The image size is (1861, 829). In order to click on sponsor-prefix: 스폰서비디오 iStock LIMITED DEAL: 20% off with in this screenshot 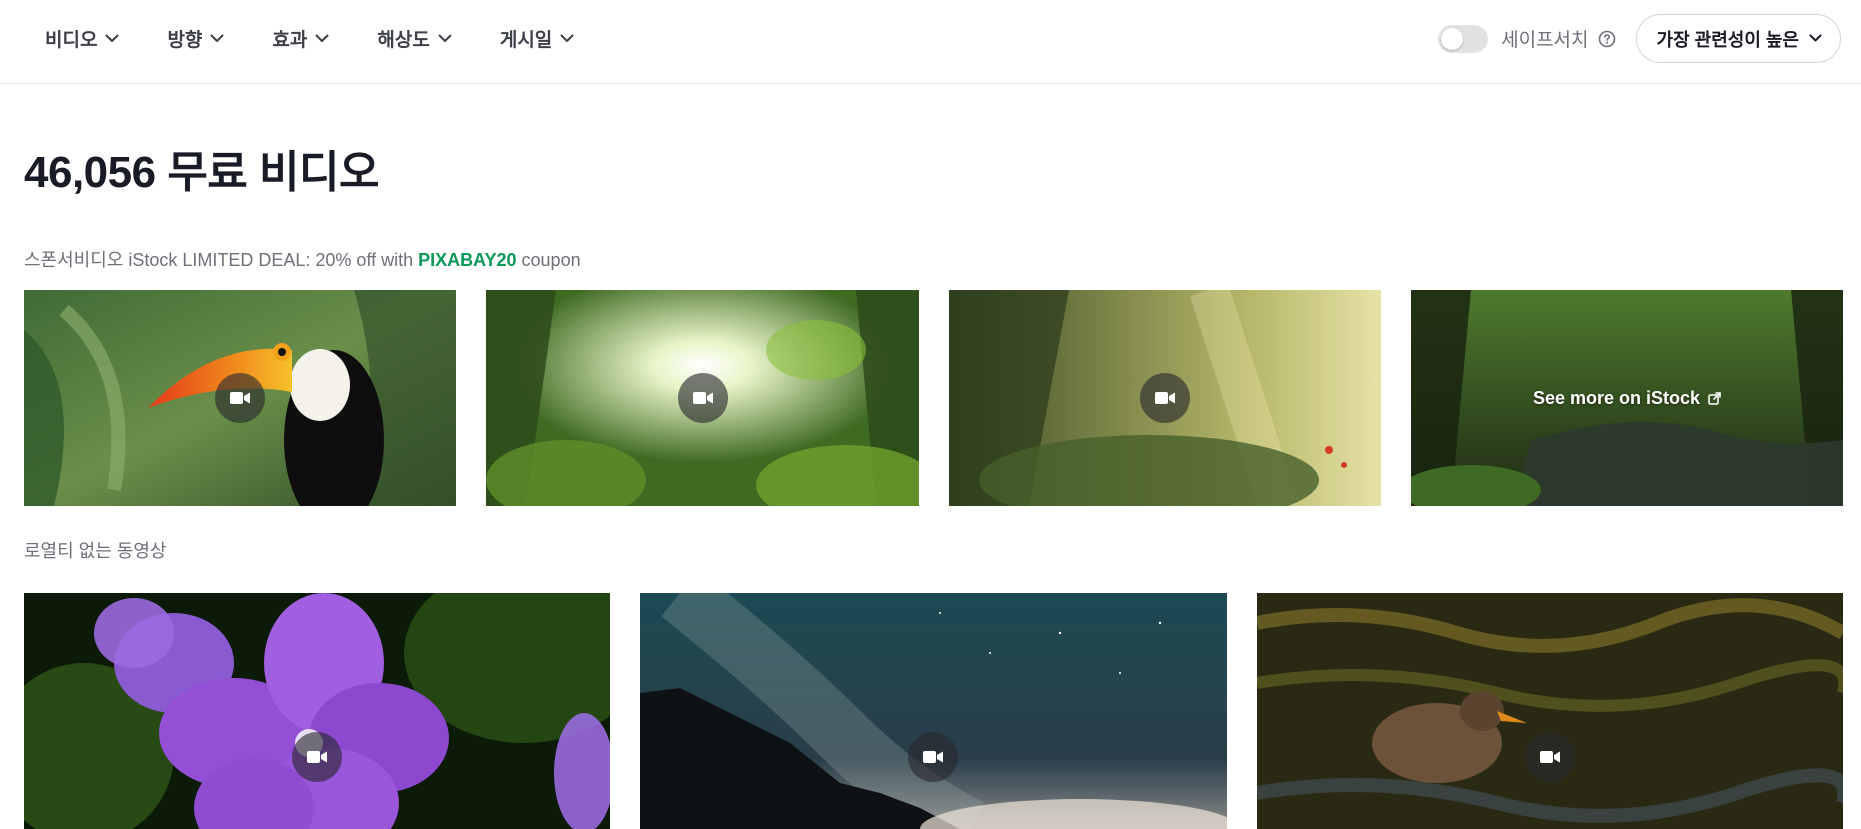, I will do `click(221, 260)`.